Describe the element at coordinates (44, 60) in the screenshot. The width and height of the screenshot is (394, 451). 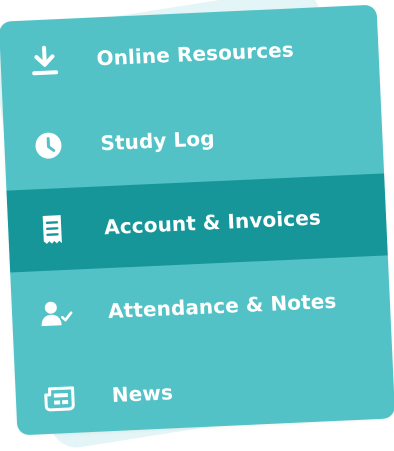
I see `download-icon` at that location.